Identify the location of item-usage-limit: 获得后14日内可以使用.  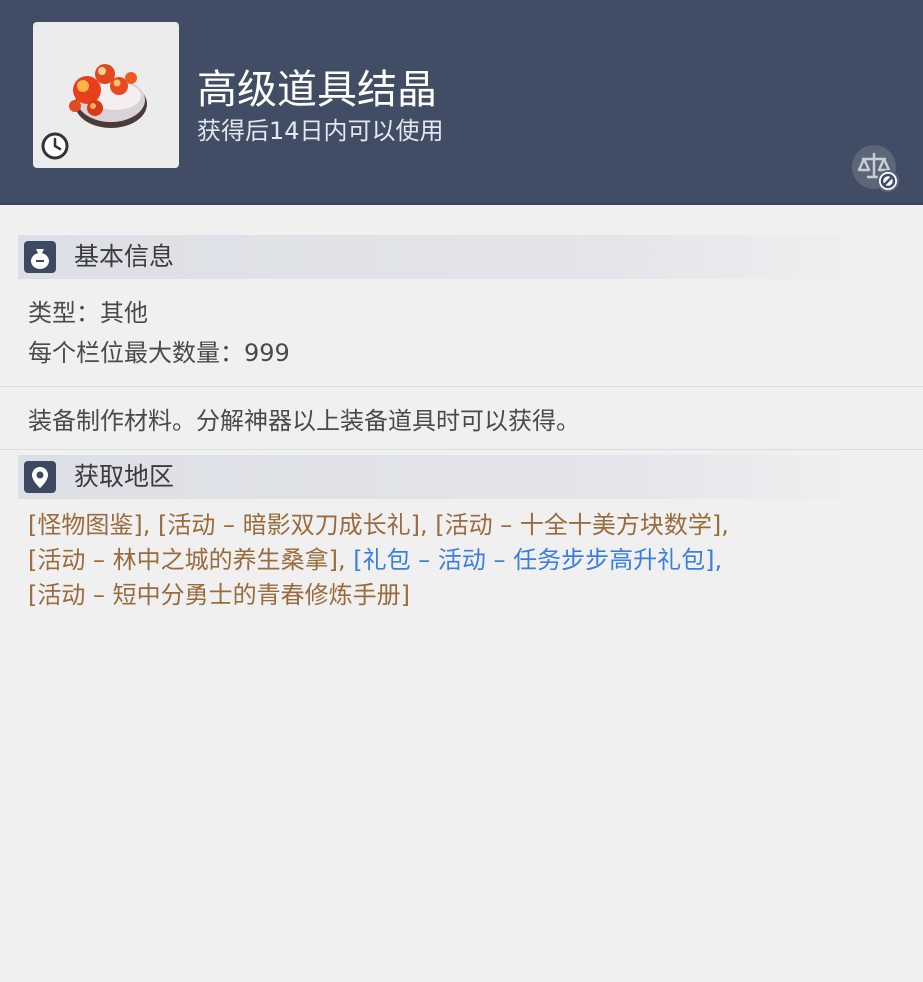
(320, 131).